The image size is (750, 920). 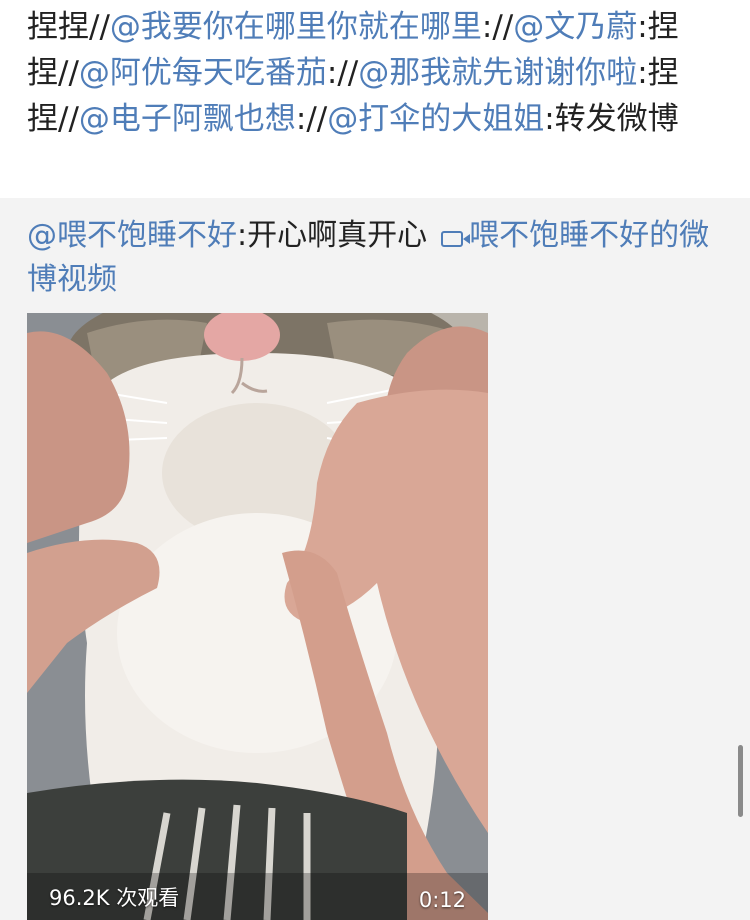 What do you see at coordinates (68, 27) in the screenshot?
I see `repost-segment: 捏捏//` at bounding box center [68, 27].